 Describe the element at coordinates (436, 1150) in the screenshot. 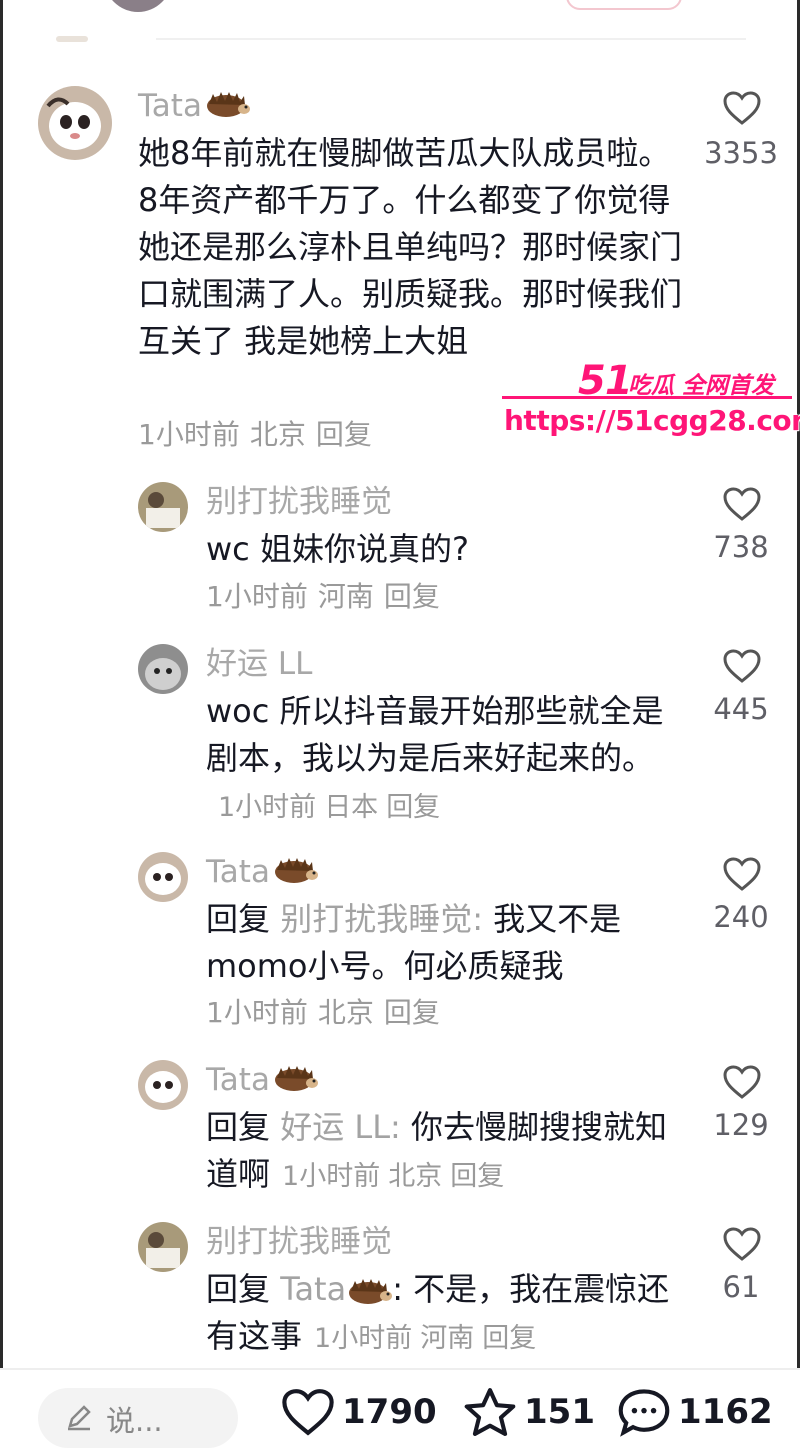

I see `comment-text: 回复 好运 LL: 你去慢脚搜搜就知道啊 1小时前 北京 回复` at that location.